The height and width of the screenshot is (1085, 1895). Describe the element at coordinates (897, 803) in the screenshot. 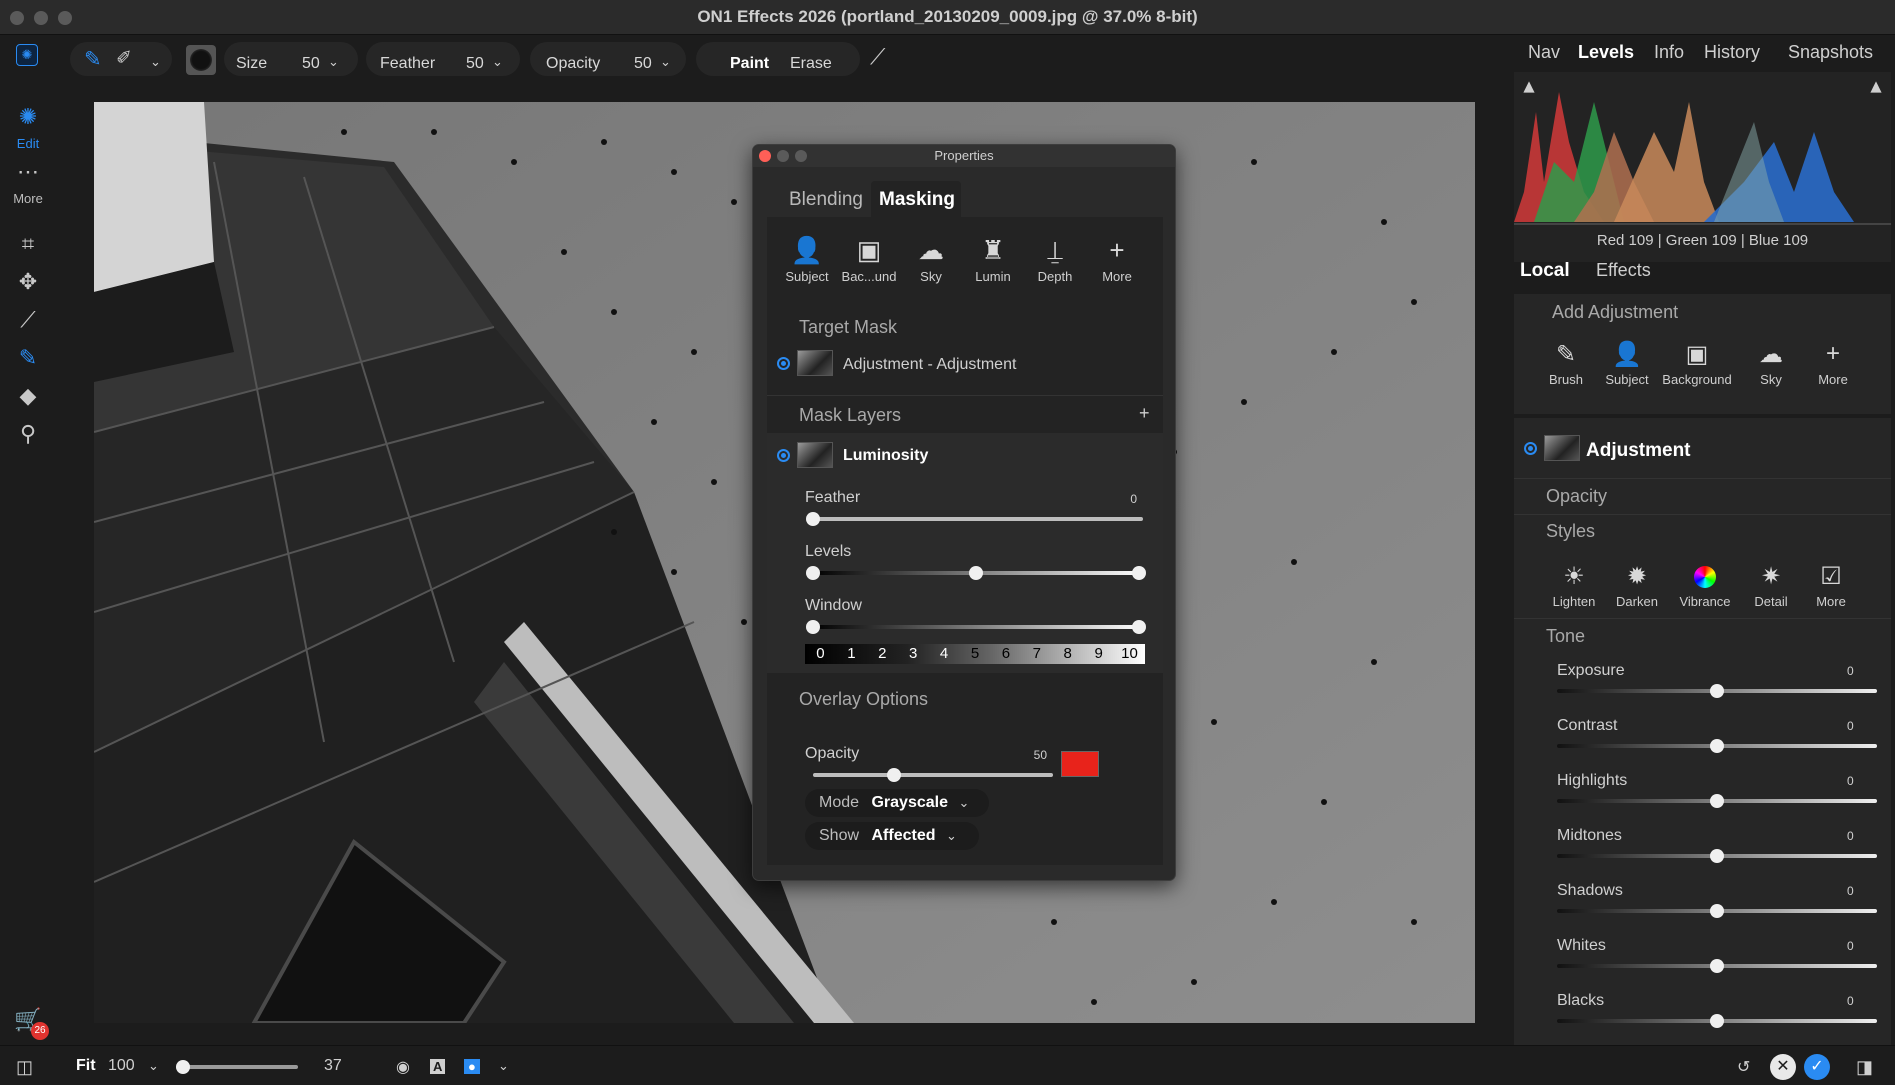

I see `mode-dropdown: Mode Grayscale ⌄` at that location.